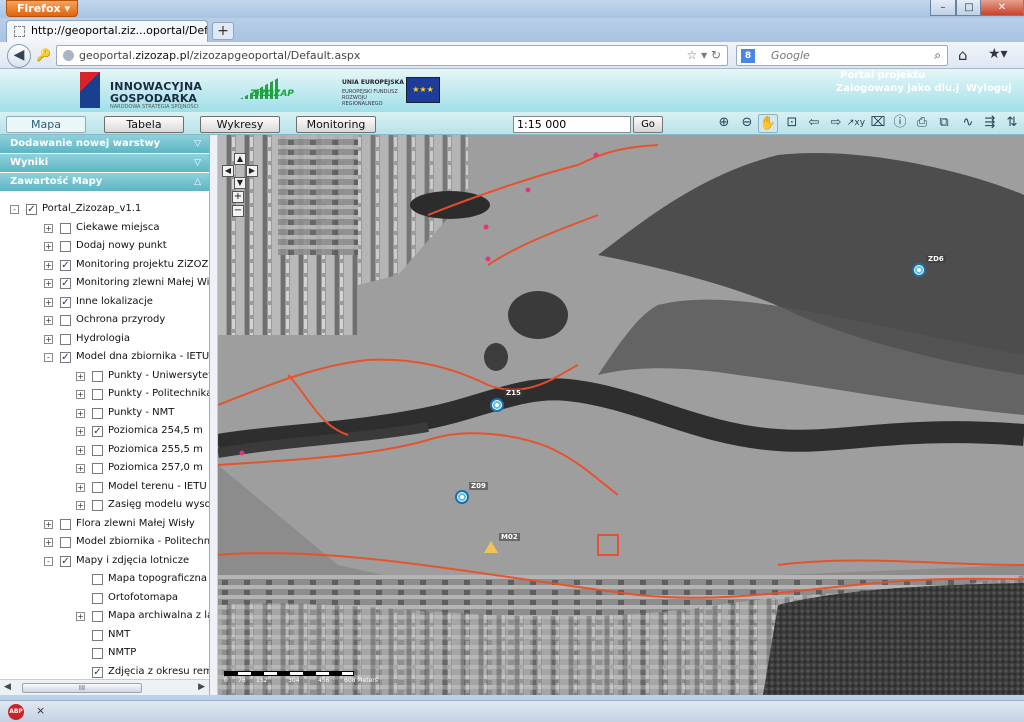 This screenshot has width=1024, height=722. What do you see at coordinates (724, 123) in the screenshot?
I see `zoom-in-icon: ⊕` at bounding box center [724, 123].